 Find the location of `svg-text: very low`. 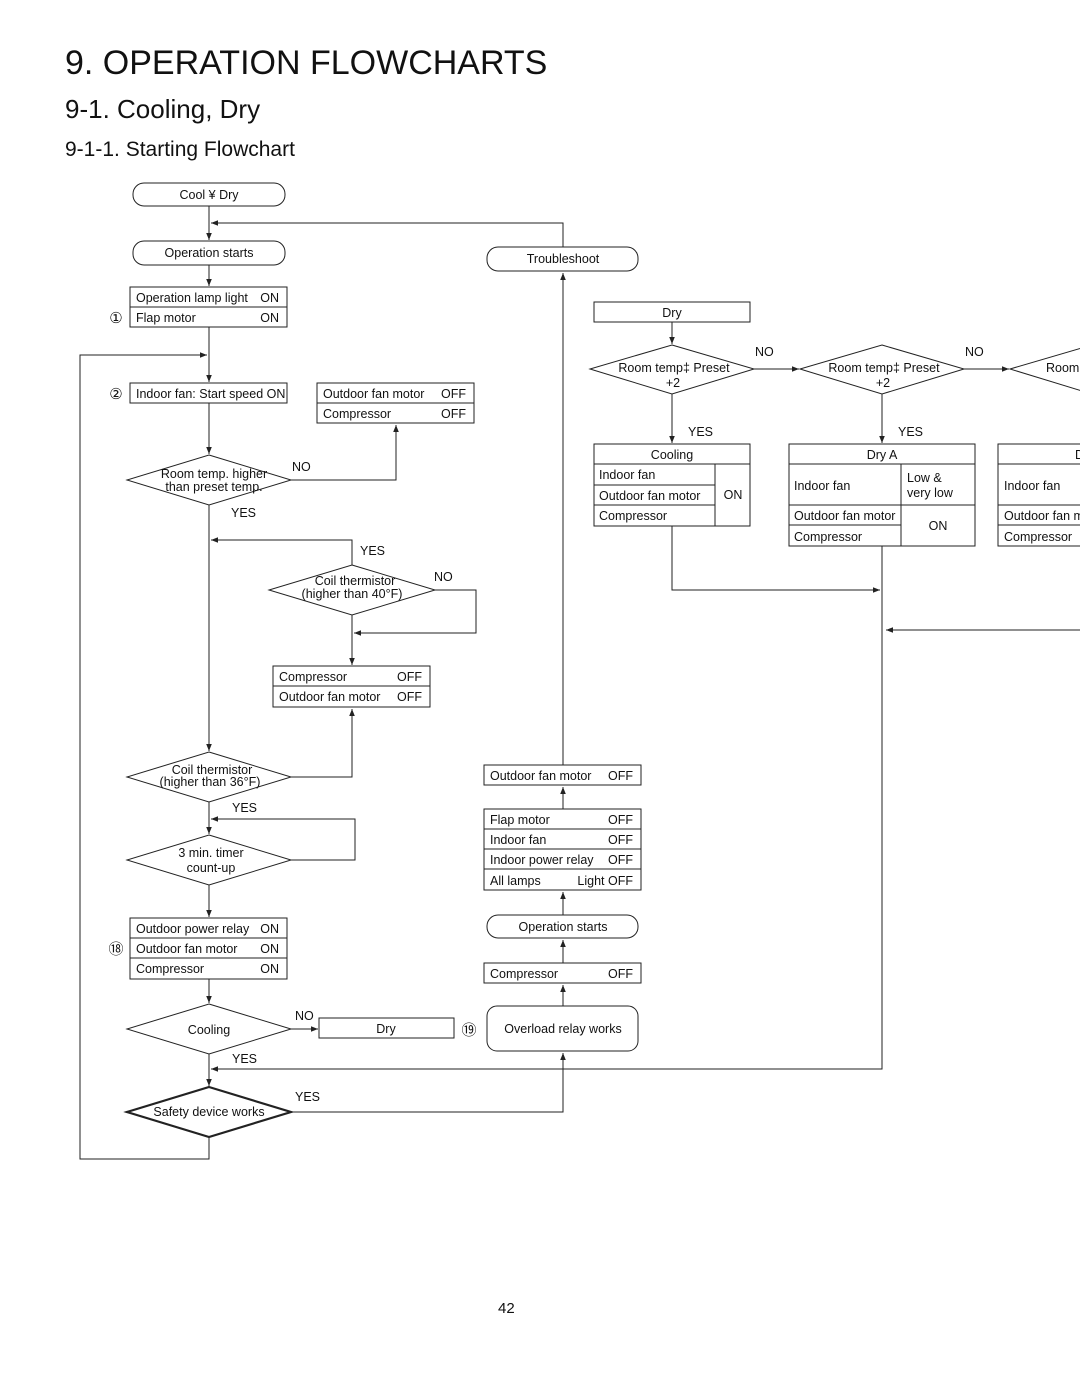

svg-text: very low is located at coordinates (930, 493).